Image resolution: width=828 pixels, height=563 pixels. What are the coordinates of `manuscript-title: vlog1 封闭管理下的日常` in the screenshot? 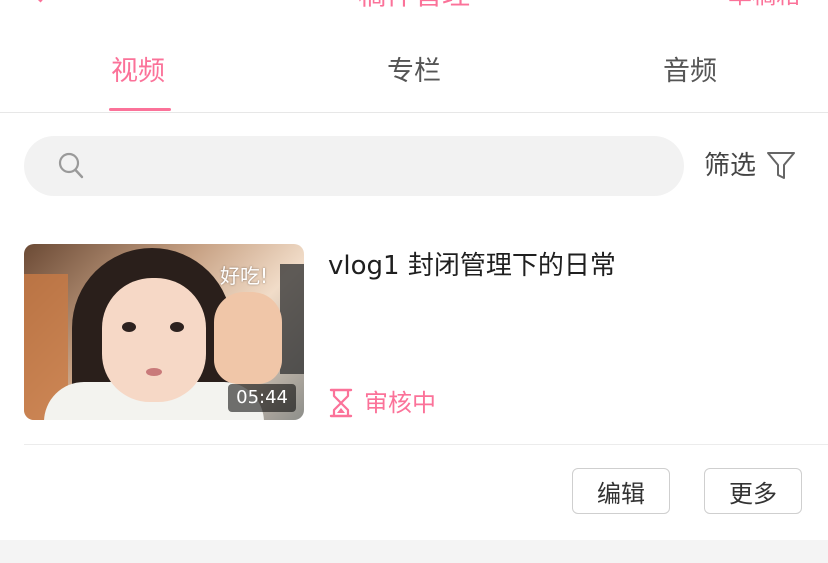 It's located at (472, 266).